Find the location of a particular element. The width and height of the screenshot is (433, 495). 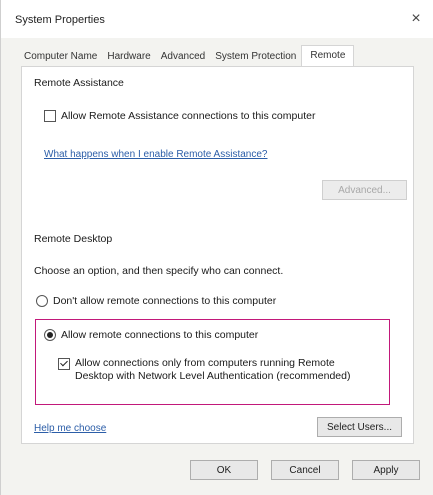

remote-desktop-heading: Remote Desktop is located at coordinates (73, 239).